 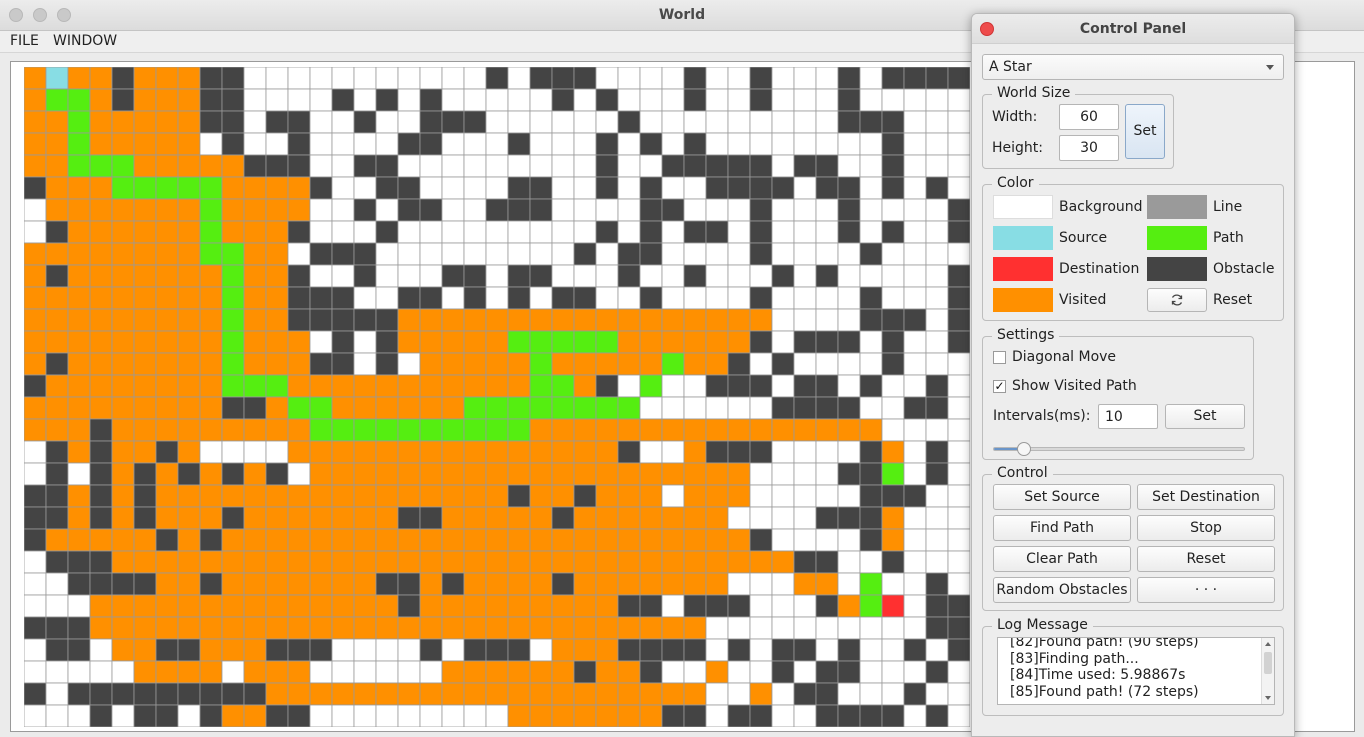 What do you see at coordinates (1074, 386) in the screenshot?
I see `show-visited-label: Show Visited Path` at bounding box center [1074, 386].